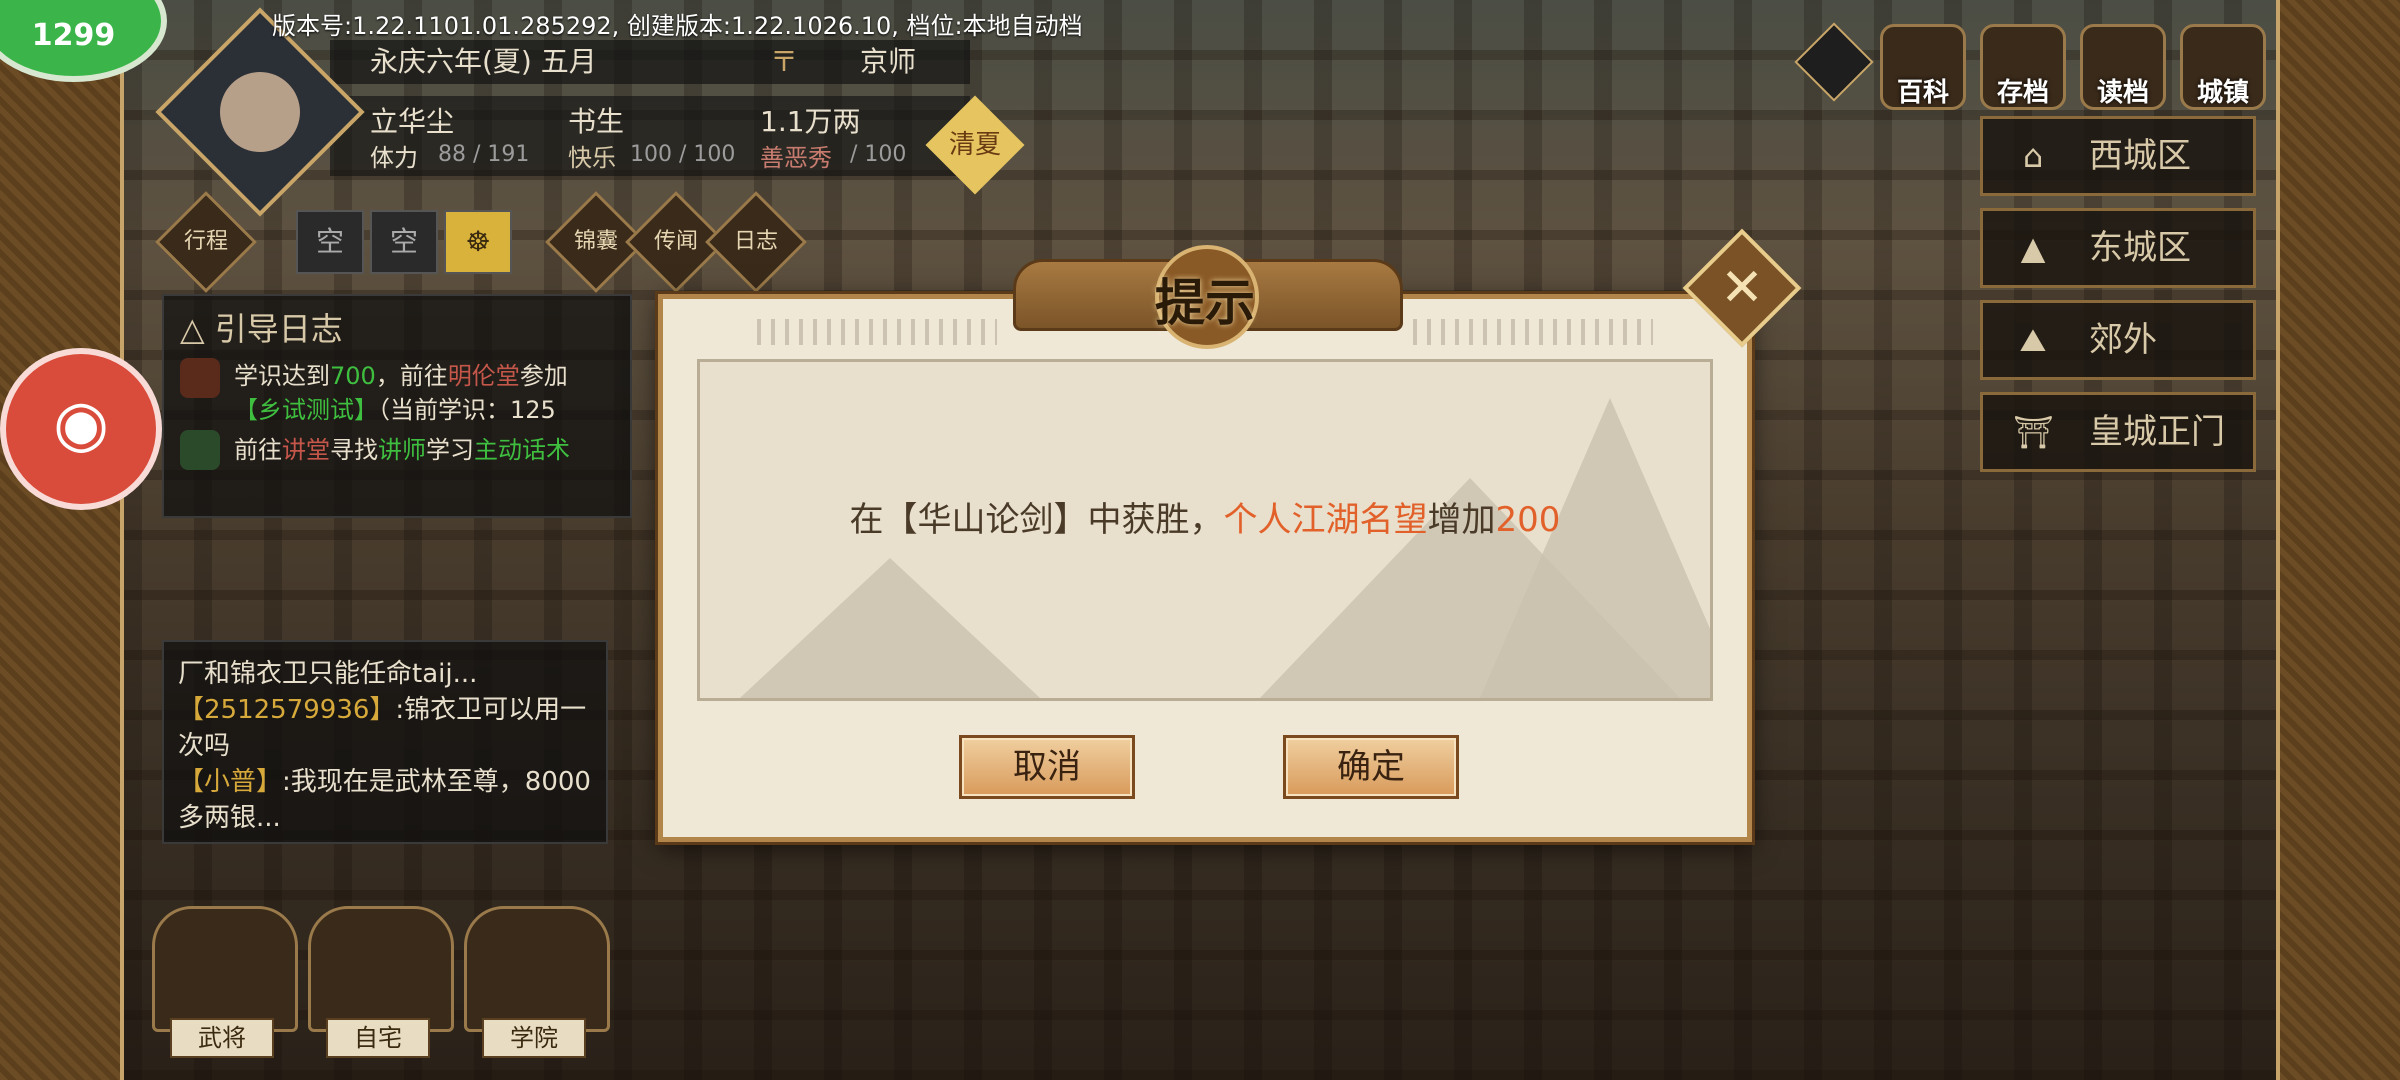  Describe the element at coordinates (2023, 67) in the screenshot. I see `save-button: 存档` at that location.